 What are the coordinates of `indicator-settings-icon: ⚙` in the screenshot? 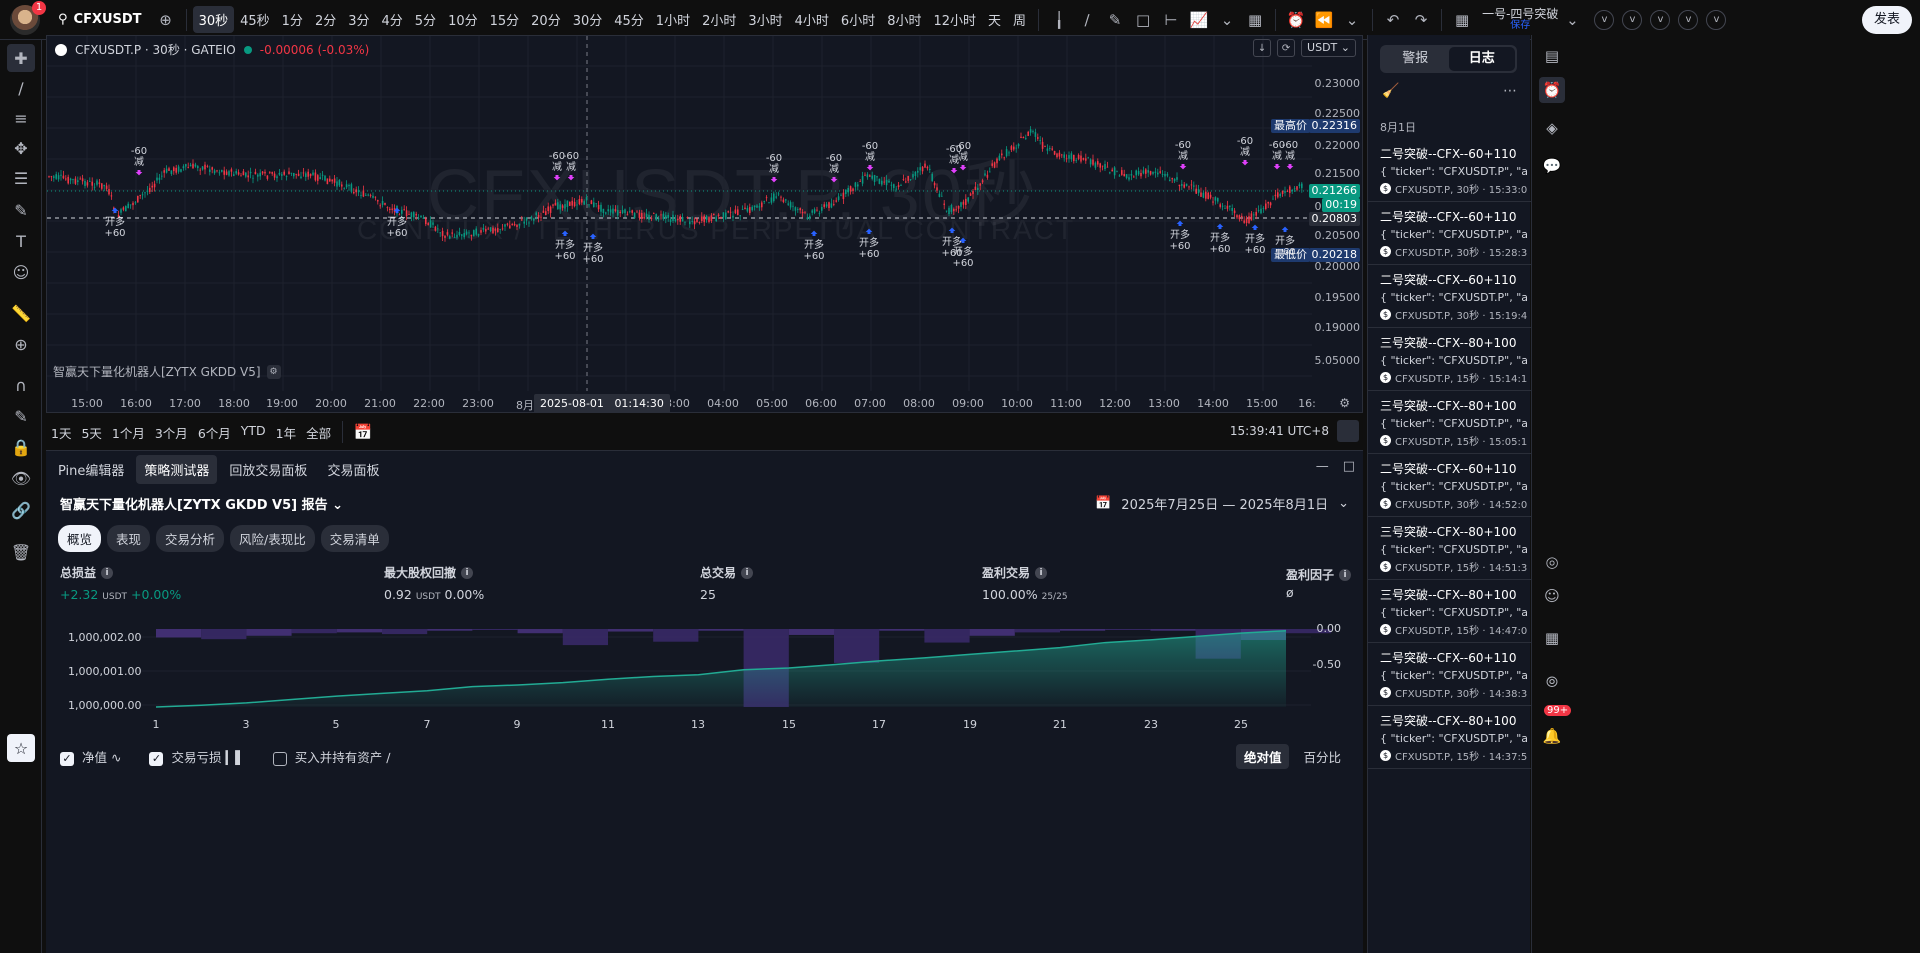 It's located at (273, 371).